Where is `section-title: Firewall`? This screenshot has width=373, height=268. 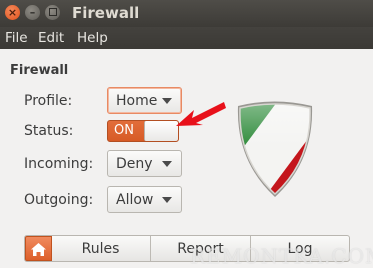 section-title: Firewall is located at coordinates (39, 70).